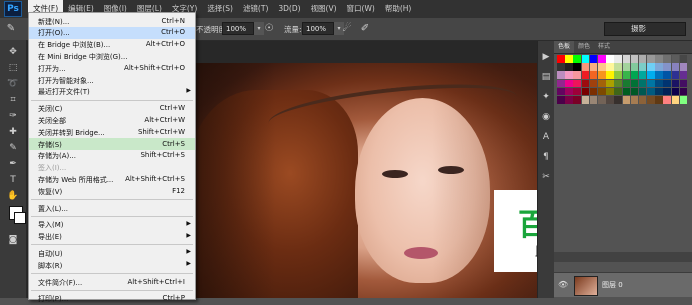 This screenshot has width=692, height=305. I want to click on lasso-tool-icon: ➰, so click(13, 84).